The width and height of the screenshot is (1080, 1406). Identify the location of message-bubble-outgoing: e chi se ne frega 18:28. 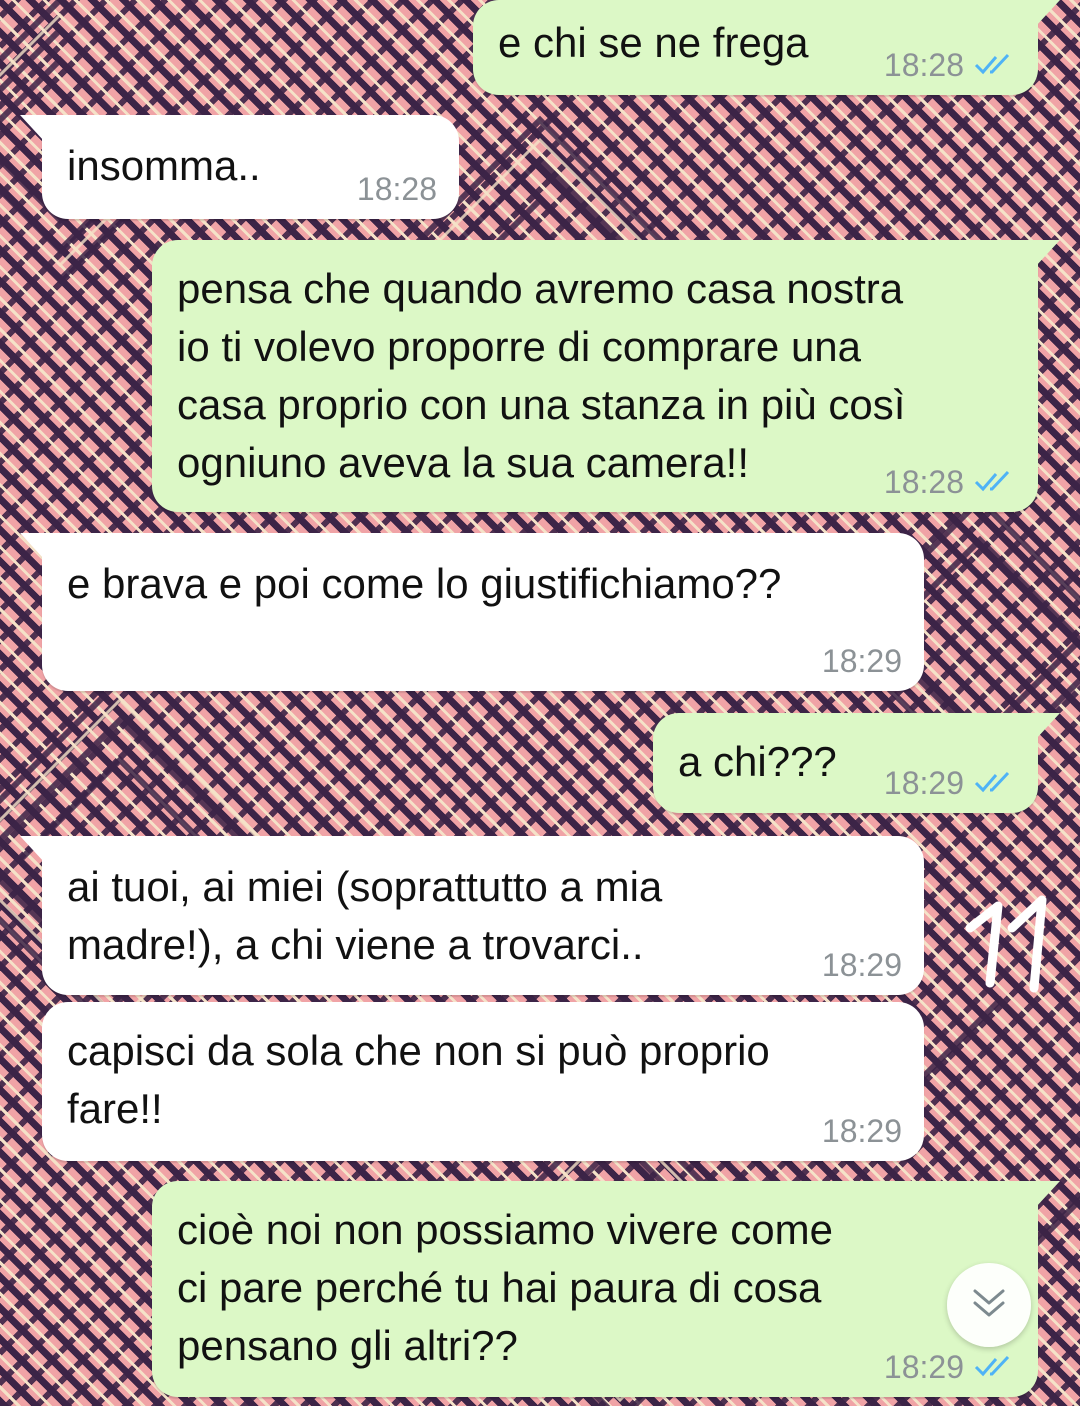
(766, 47).